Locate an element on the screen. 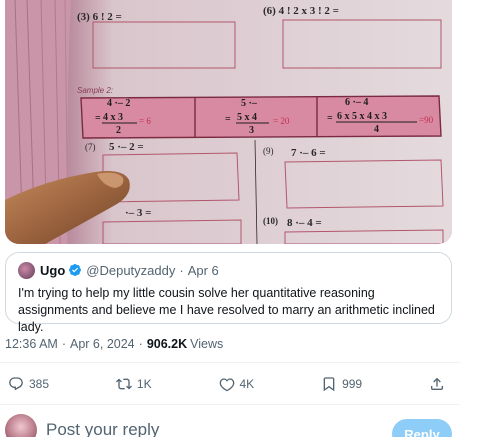  problem-7-number: (7) is located at coordinates (90, 147).